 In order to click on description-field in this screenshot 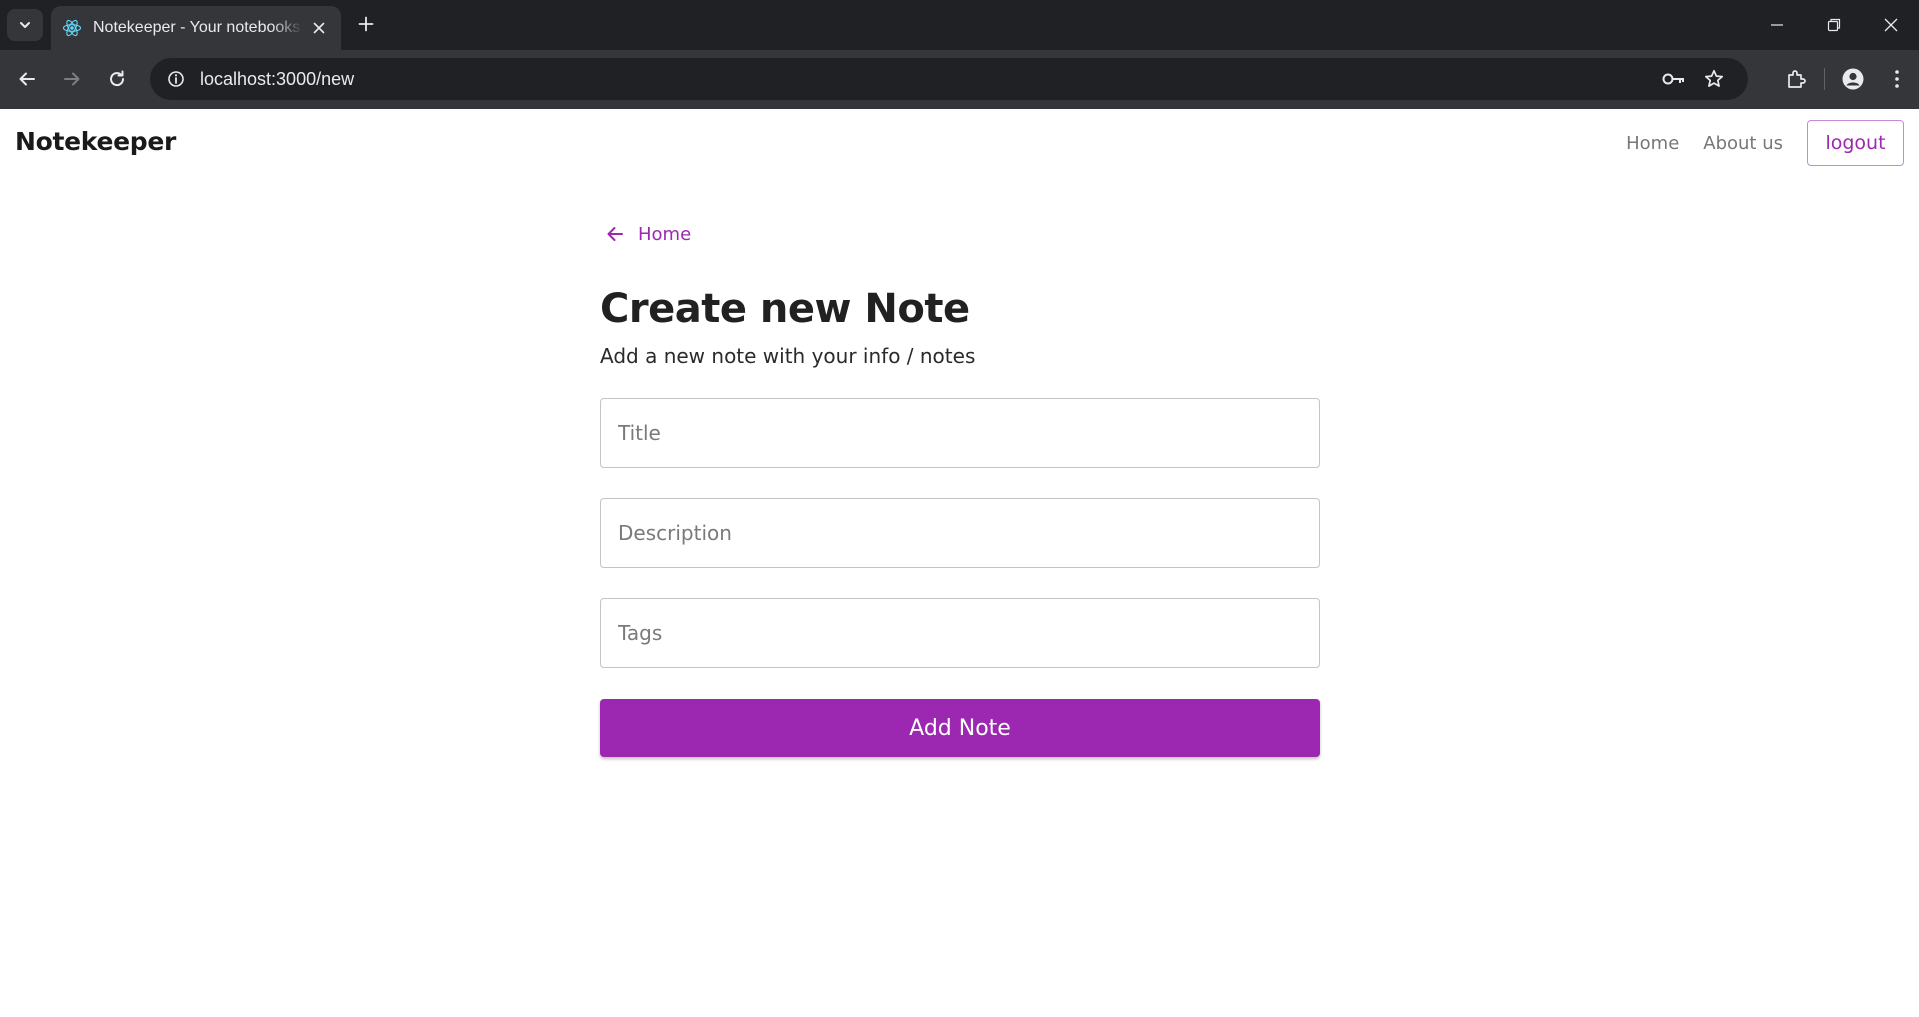, I will do `click(960, 533)`.